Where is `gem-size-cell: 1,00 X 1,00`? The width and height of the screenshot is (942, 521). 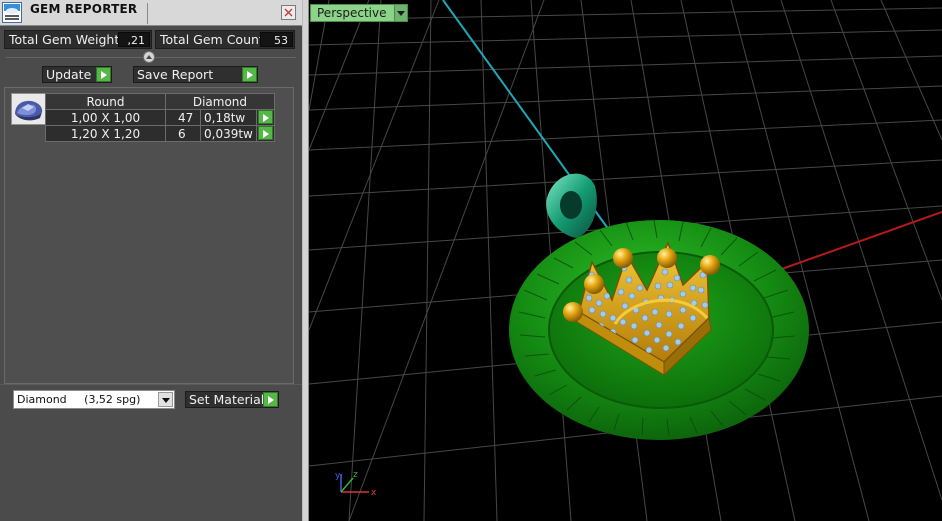 gem-size-cell: 1,00 X 1,00 is located at coordinates (105, 117).